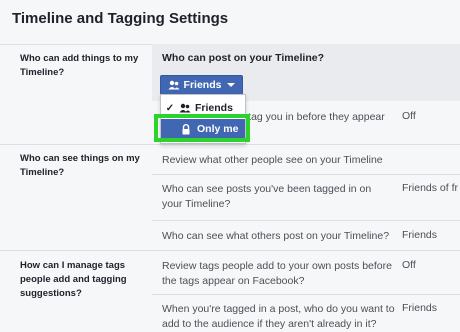 Image resolution: width=460 pixels, height=332 pixels. I want to click on audience-selector-label: Friends, so click(202, 85).